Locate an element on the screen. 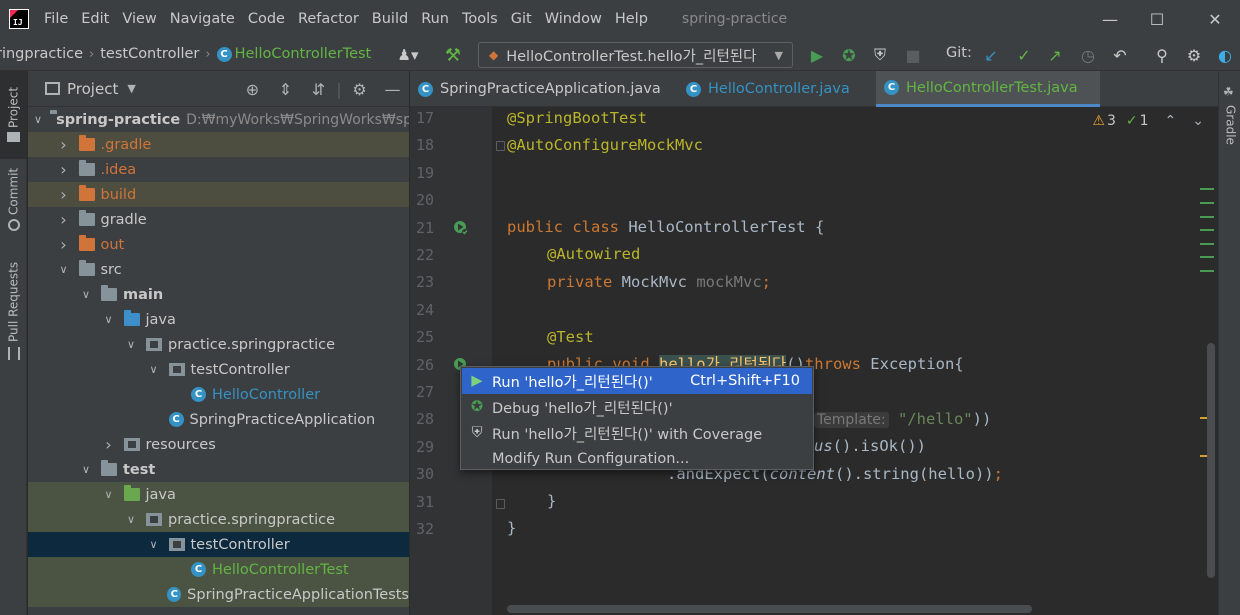 This screenshot has width=1240, height=615. run-test-class-icon is located at coordinates (461, 228).